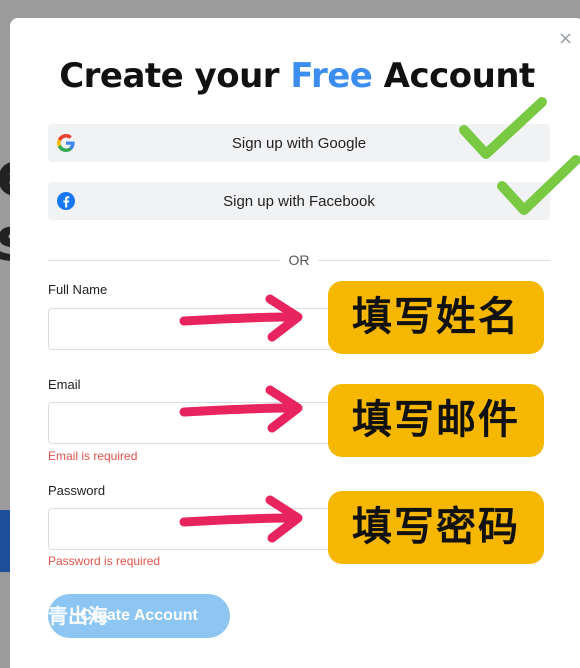 The width and height of the screenshot is (580, 668). I want to click on email-error: Email is required, so click(93, 456).